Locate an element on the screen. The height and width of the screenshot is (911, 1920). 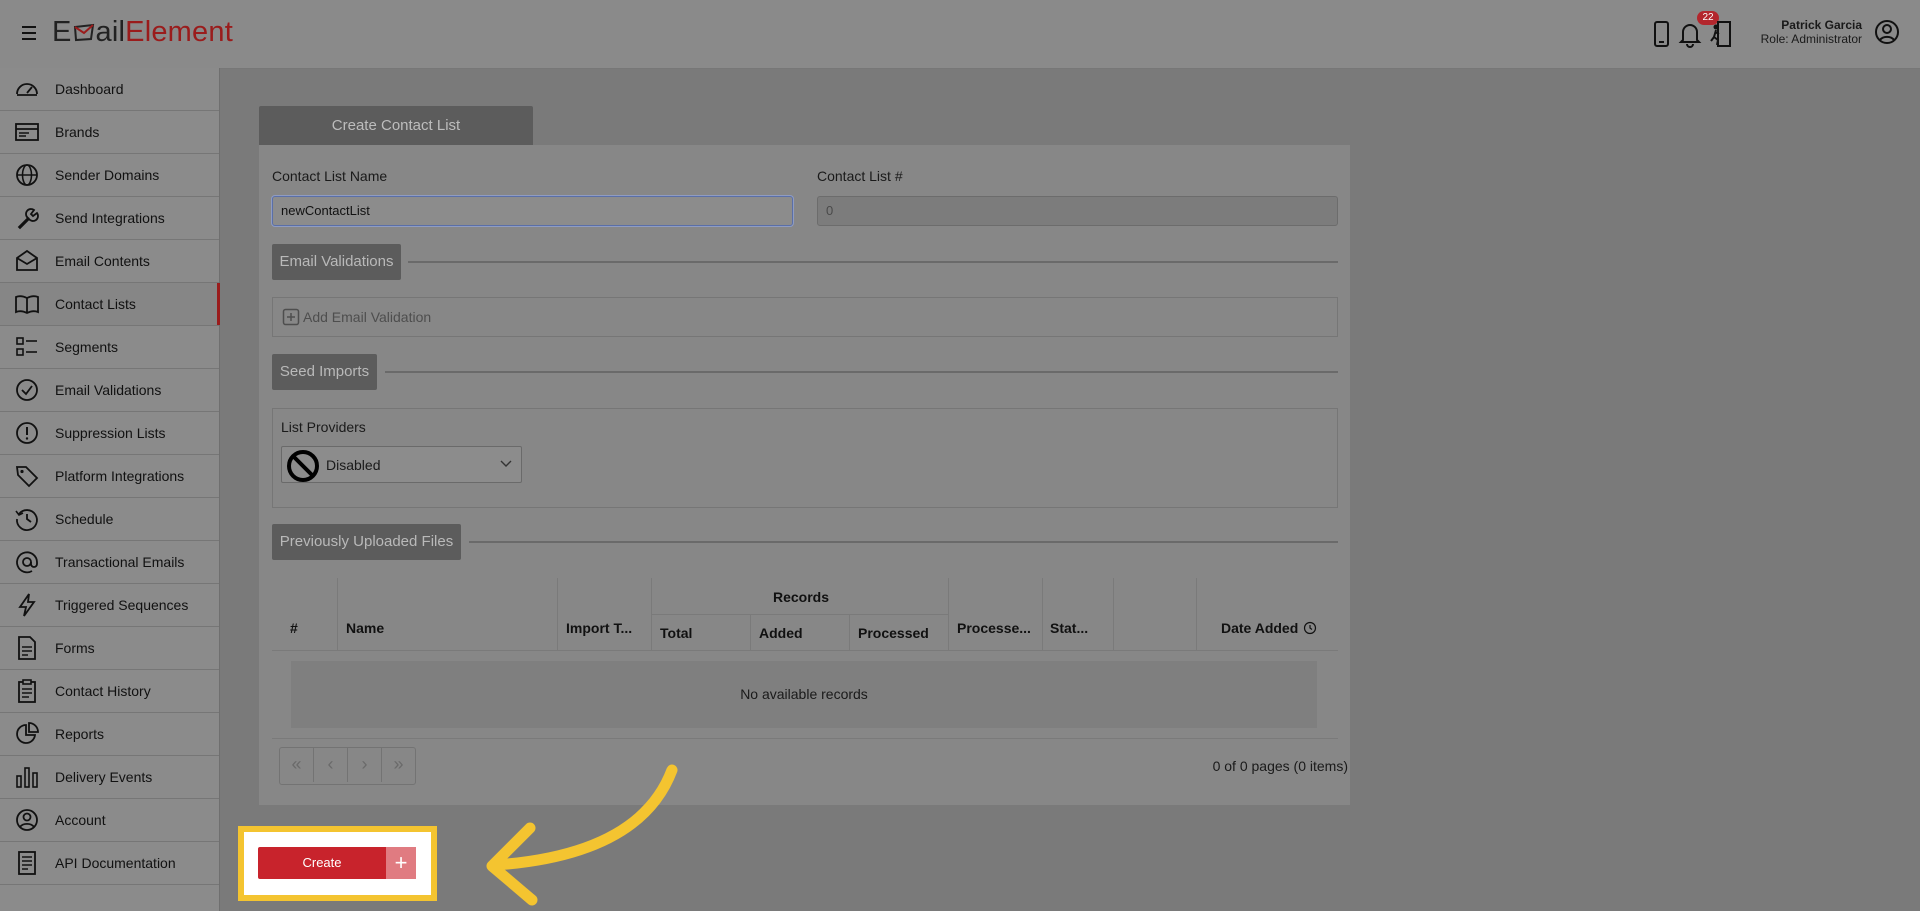
sidebar-item-delivery-events: Delivery Events is located at coordinates (109, 777).